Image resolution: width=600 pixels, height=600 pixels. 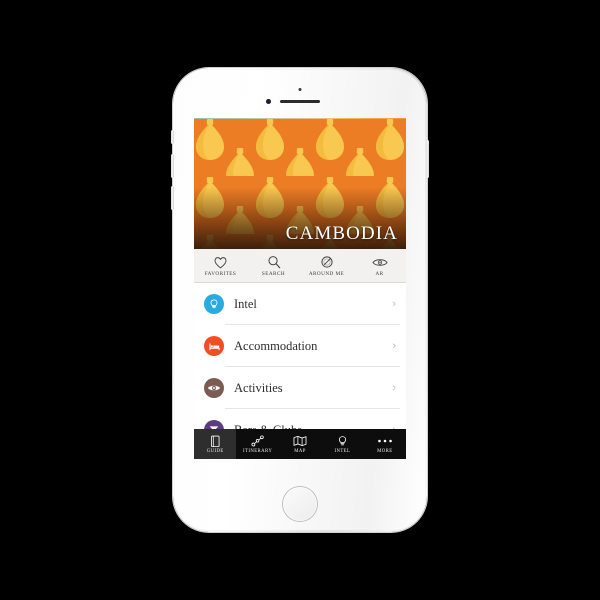 I want to click on quick-action-bar: FAVORITES SEARCH AROUND ME AR, so click(x=300, y=266).